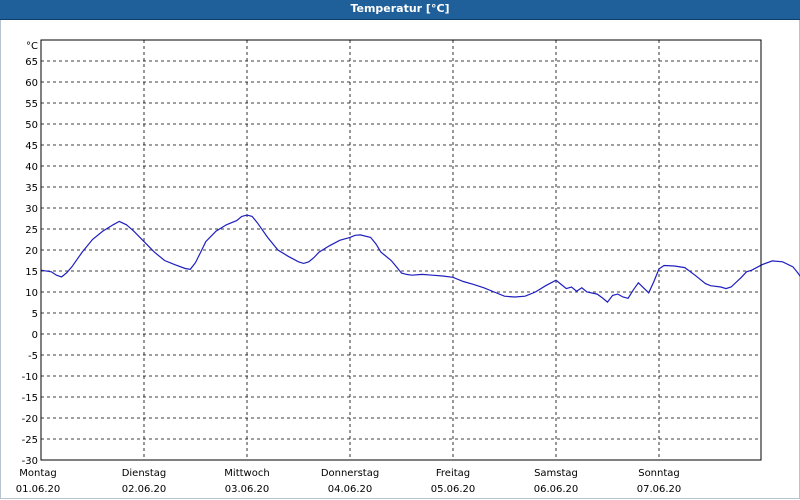 The image size is (800, 500). I want to click on x-day-label: Sonntag, so click(659, 473).